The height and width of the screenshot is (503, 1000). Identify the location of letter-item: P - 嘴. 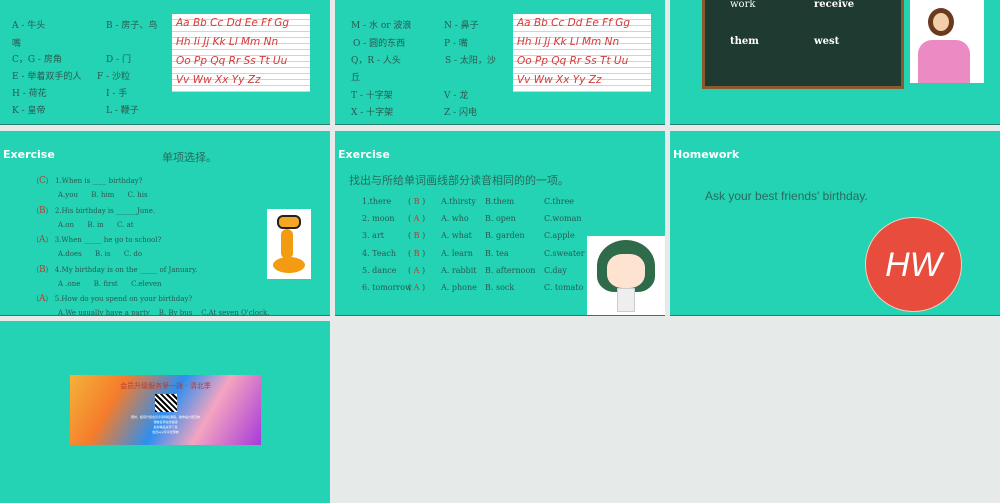
(456, 44).